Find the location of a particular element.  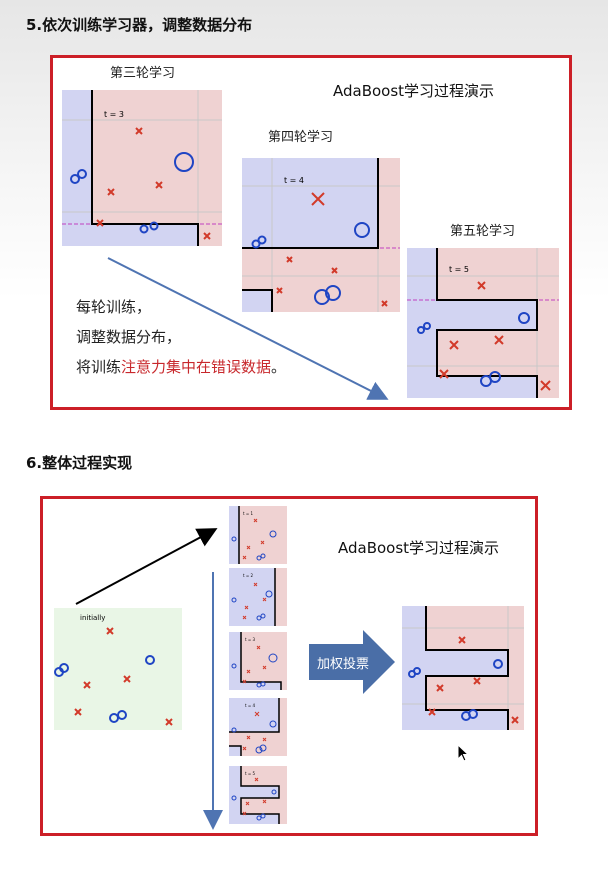

text-line2: 调整数据分布， is located at coordinates (129, 337).